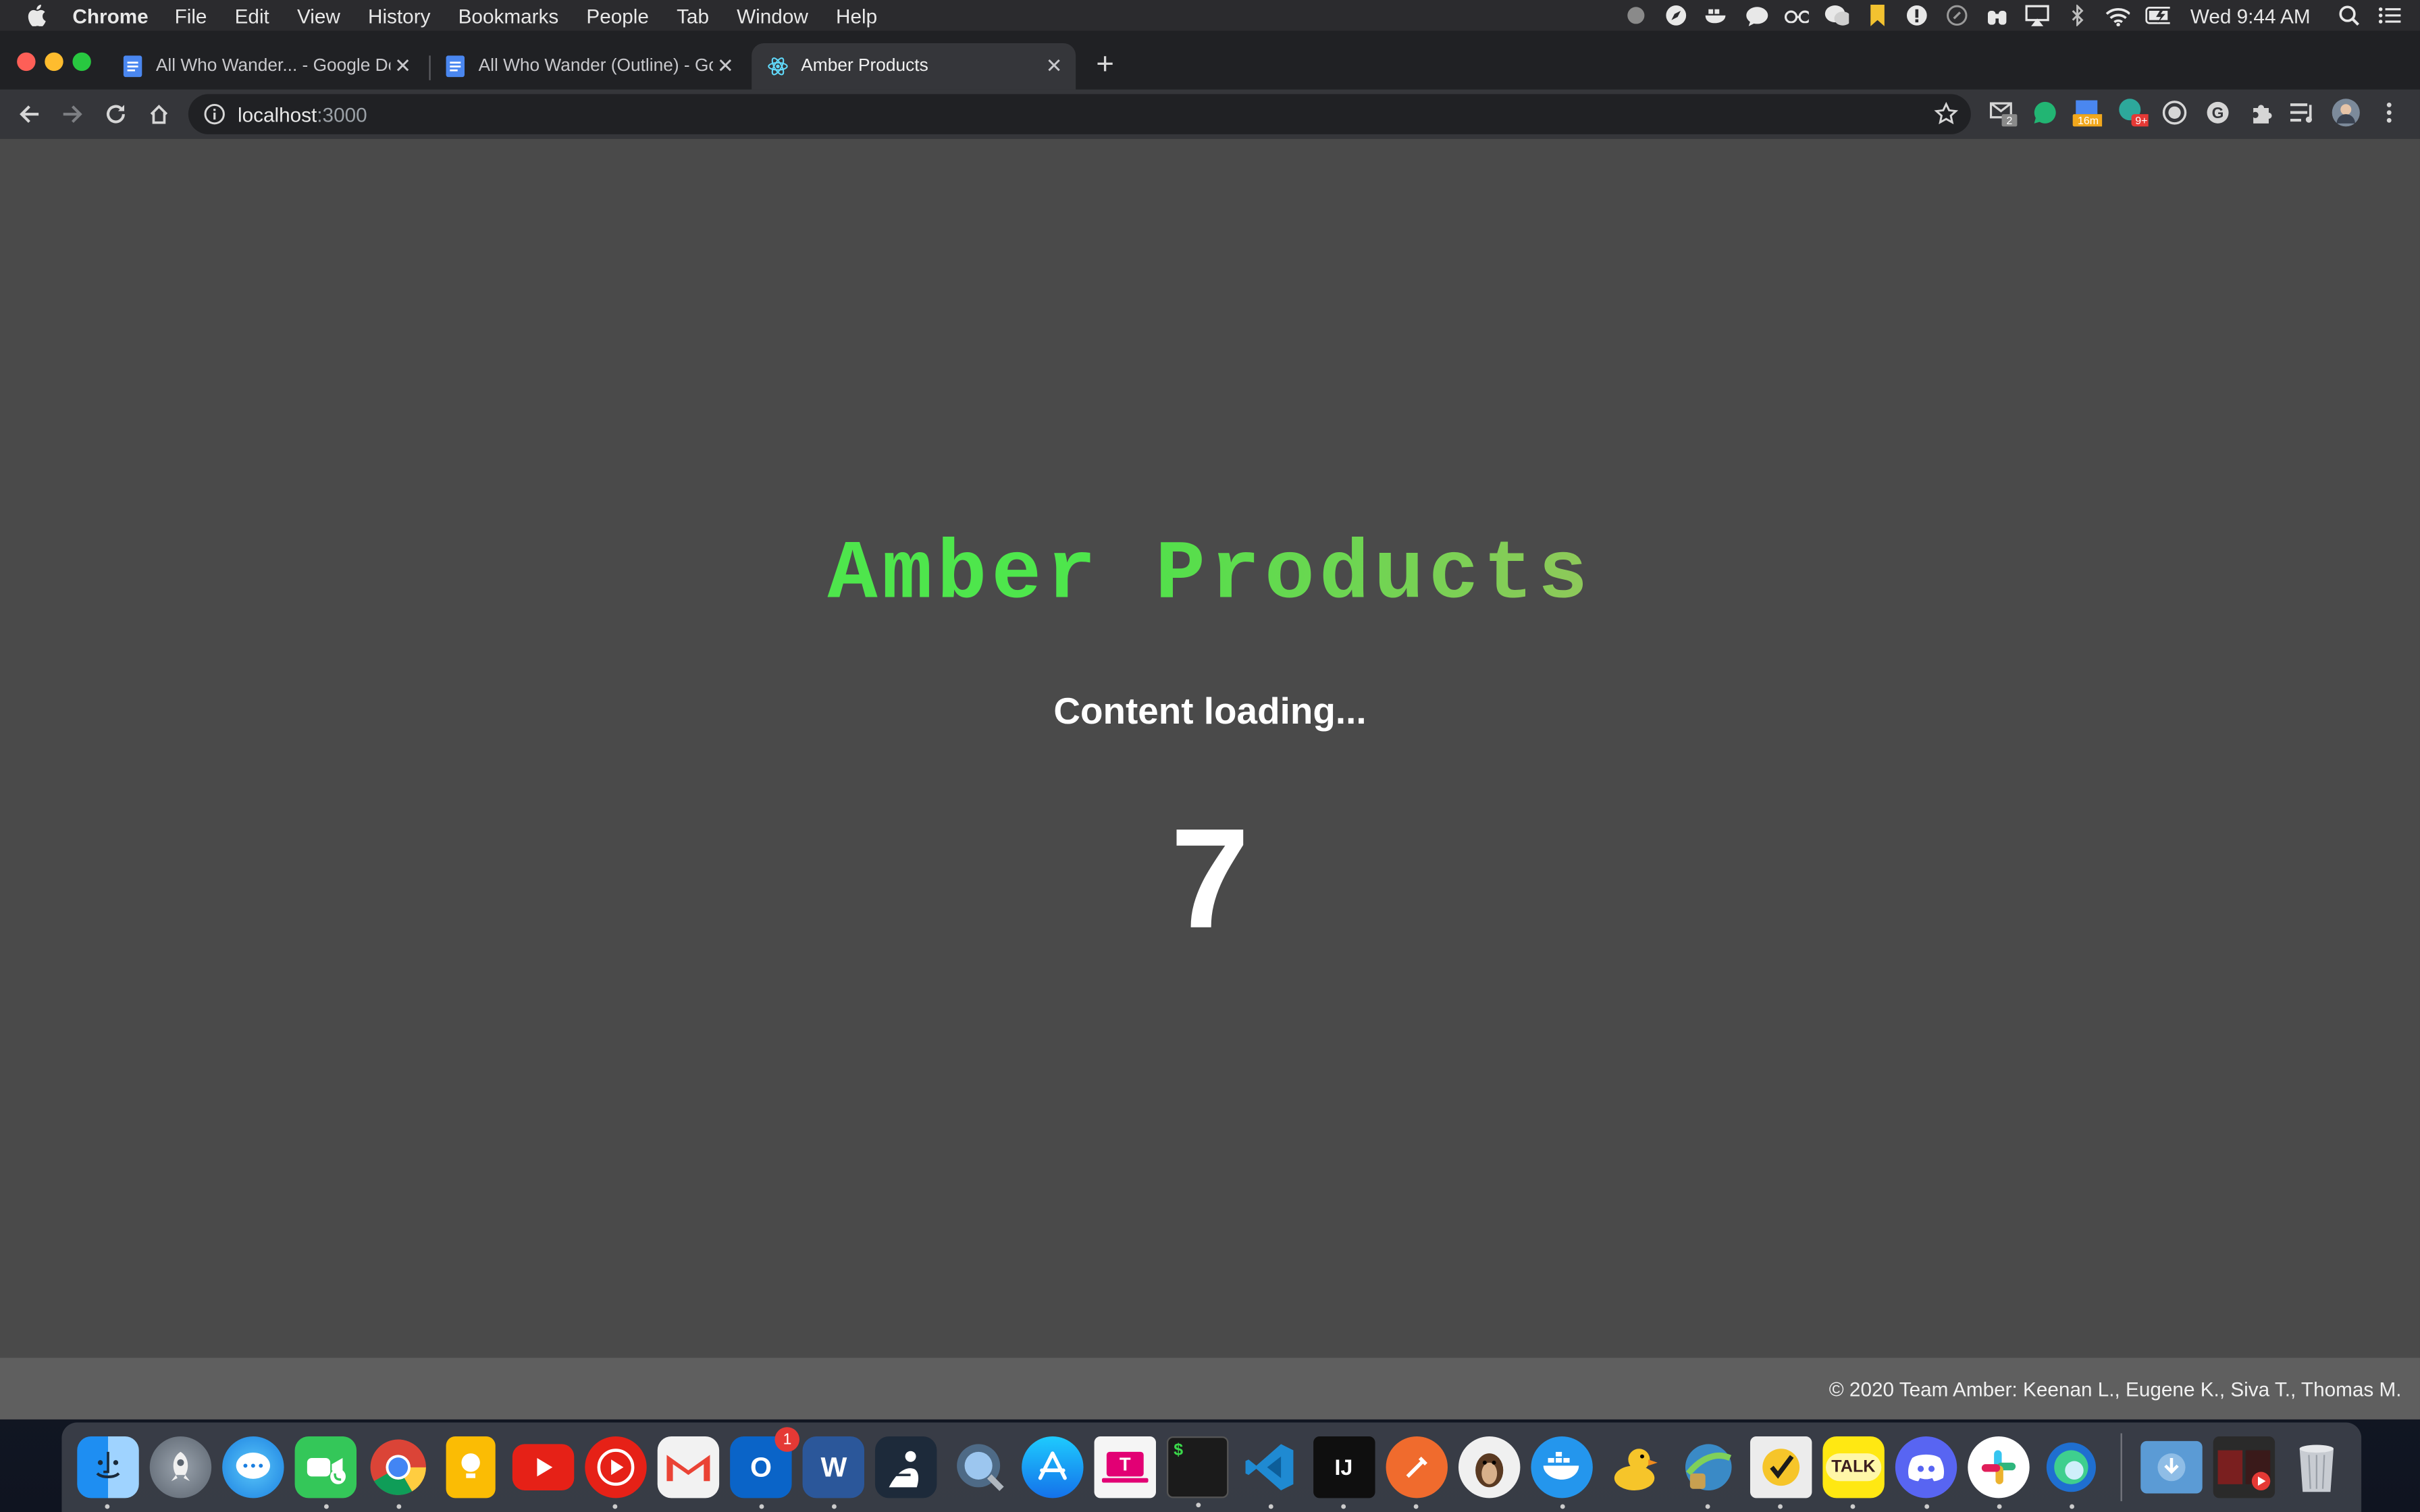 Image resolution: width=2420 pixels, height=1512 pixels. I want to click on facetime-icon, so click(325, 1472).